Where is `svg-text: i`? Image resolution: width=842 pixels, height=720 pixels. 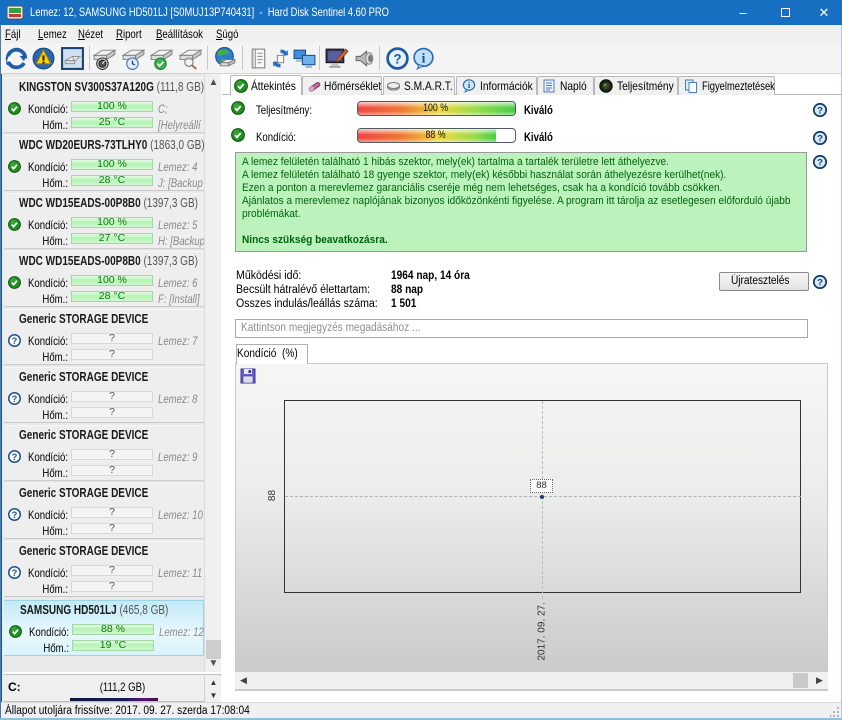
svg-text: i is located at coordinates (424, 58).